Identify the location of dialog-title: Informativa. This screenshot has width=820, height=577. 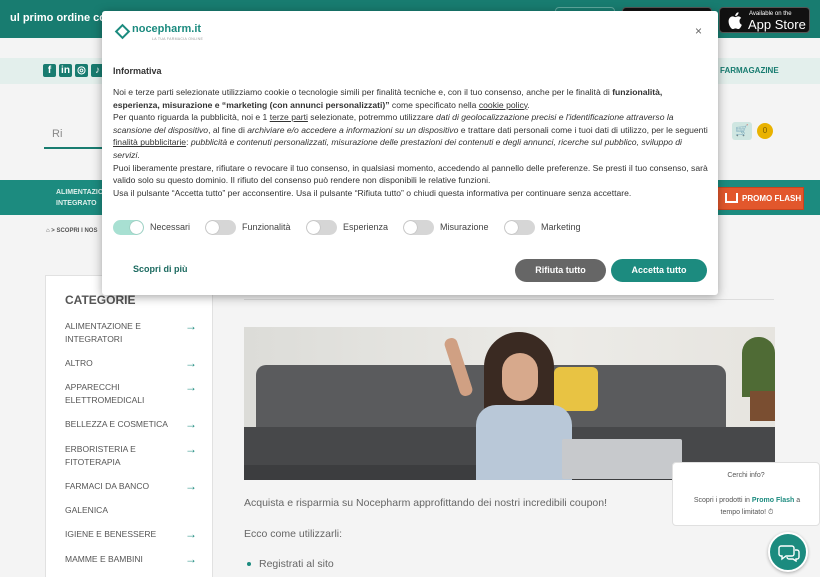
(137, 71).